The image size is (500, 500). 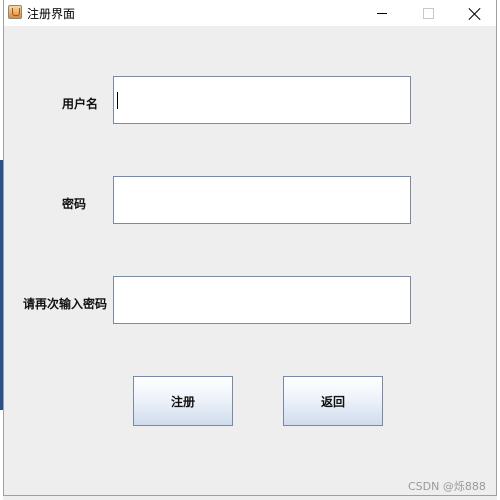 I want to click on maximize-button, so click(x=428, y=13).